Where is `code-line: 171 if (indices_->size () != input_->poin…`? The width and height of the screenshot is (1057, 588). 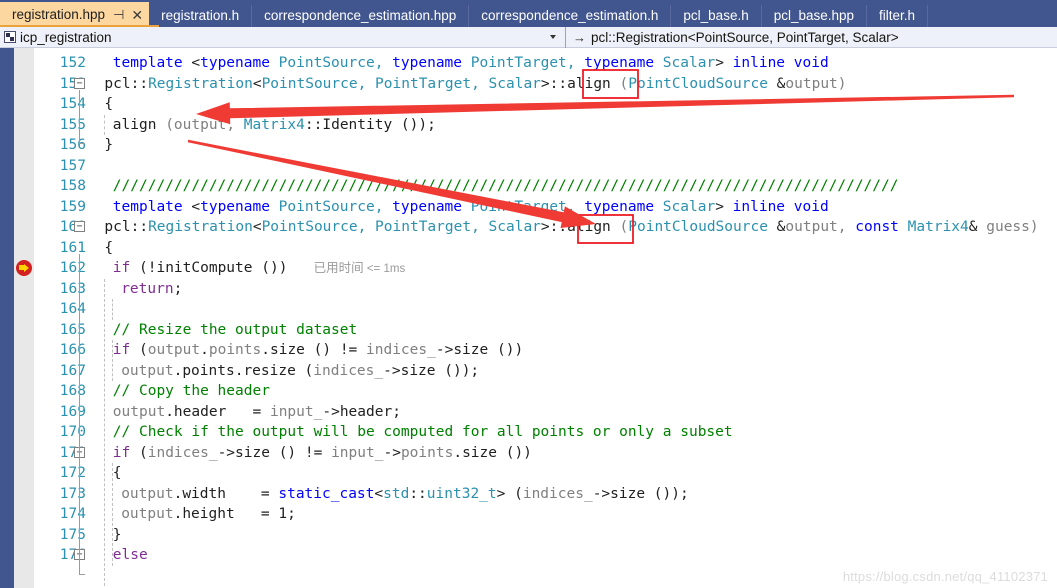
code-line: 171 if (indices_->size () != input_->poin… is located at coordinates (545, 453).